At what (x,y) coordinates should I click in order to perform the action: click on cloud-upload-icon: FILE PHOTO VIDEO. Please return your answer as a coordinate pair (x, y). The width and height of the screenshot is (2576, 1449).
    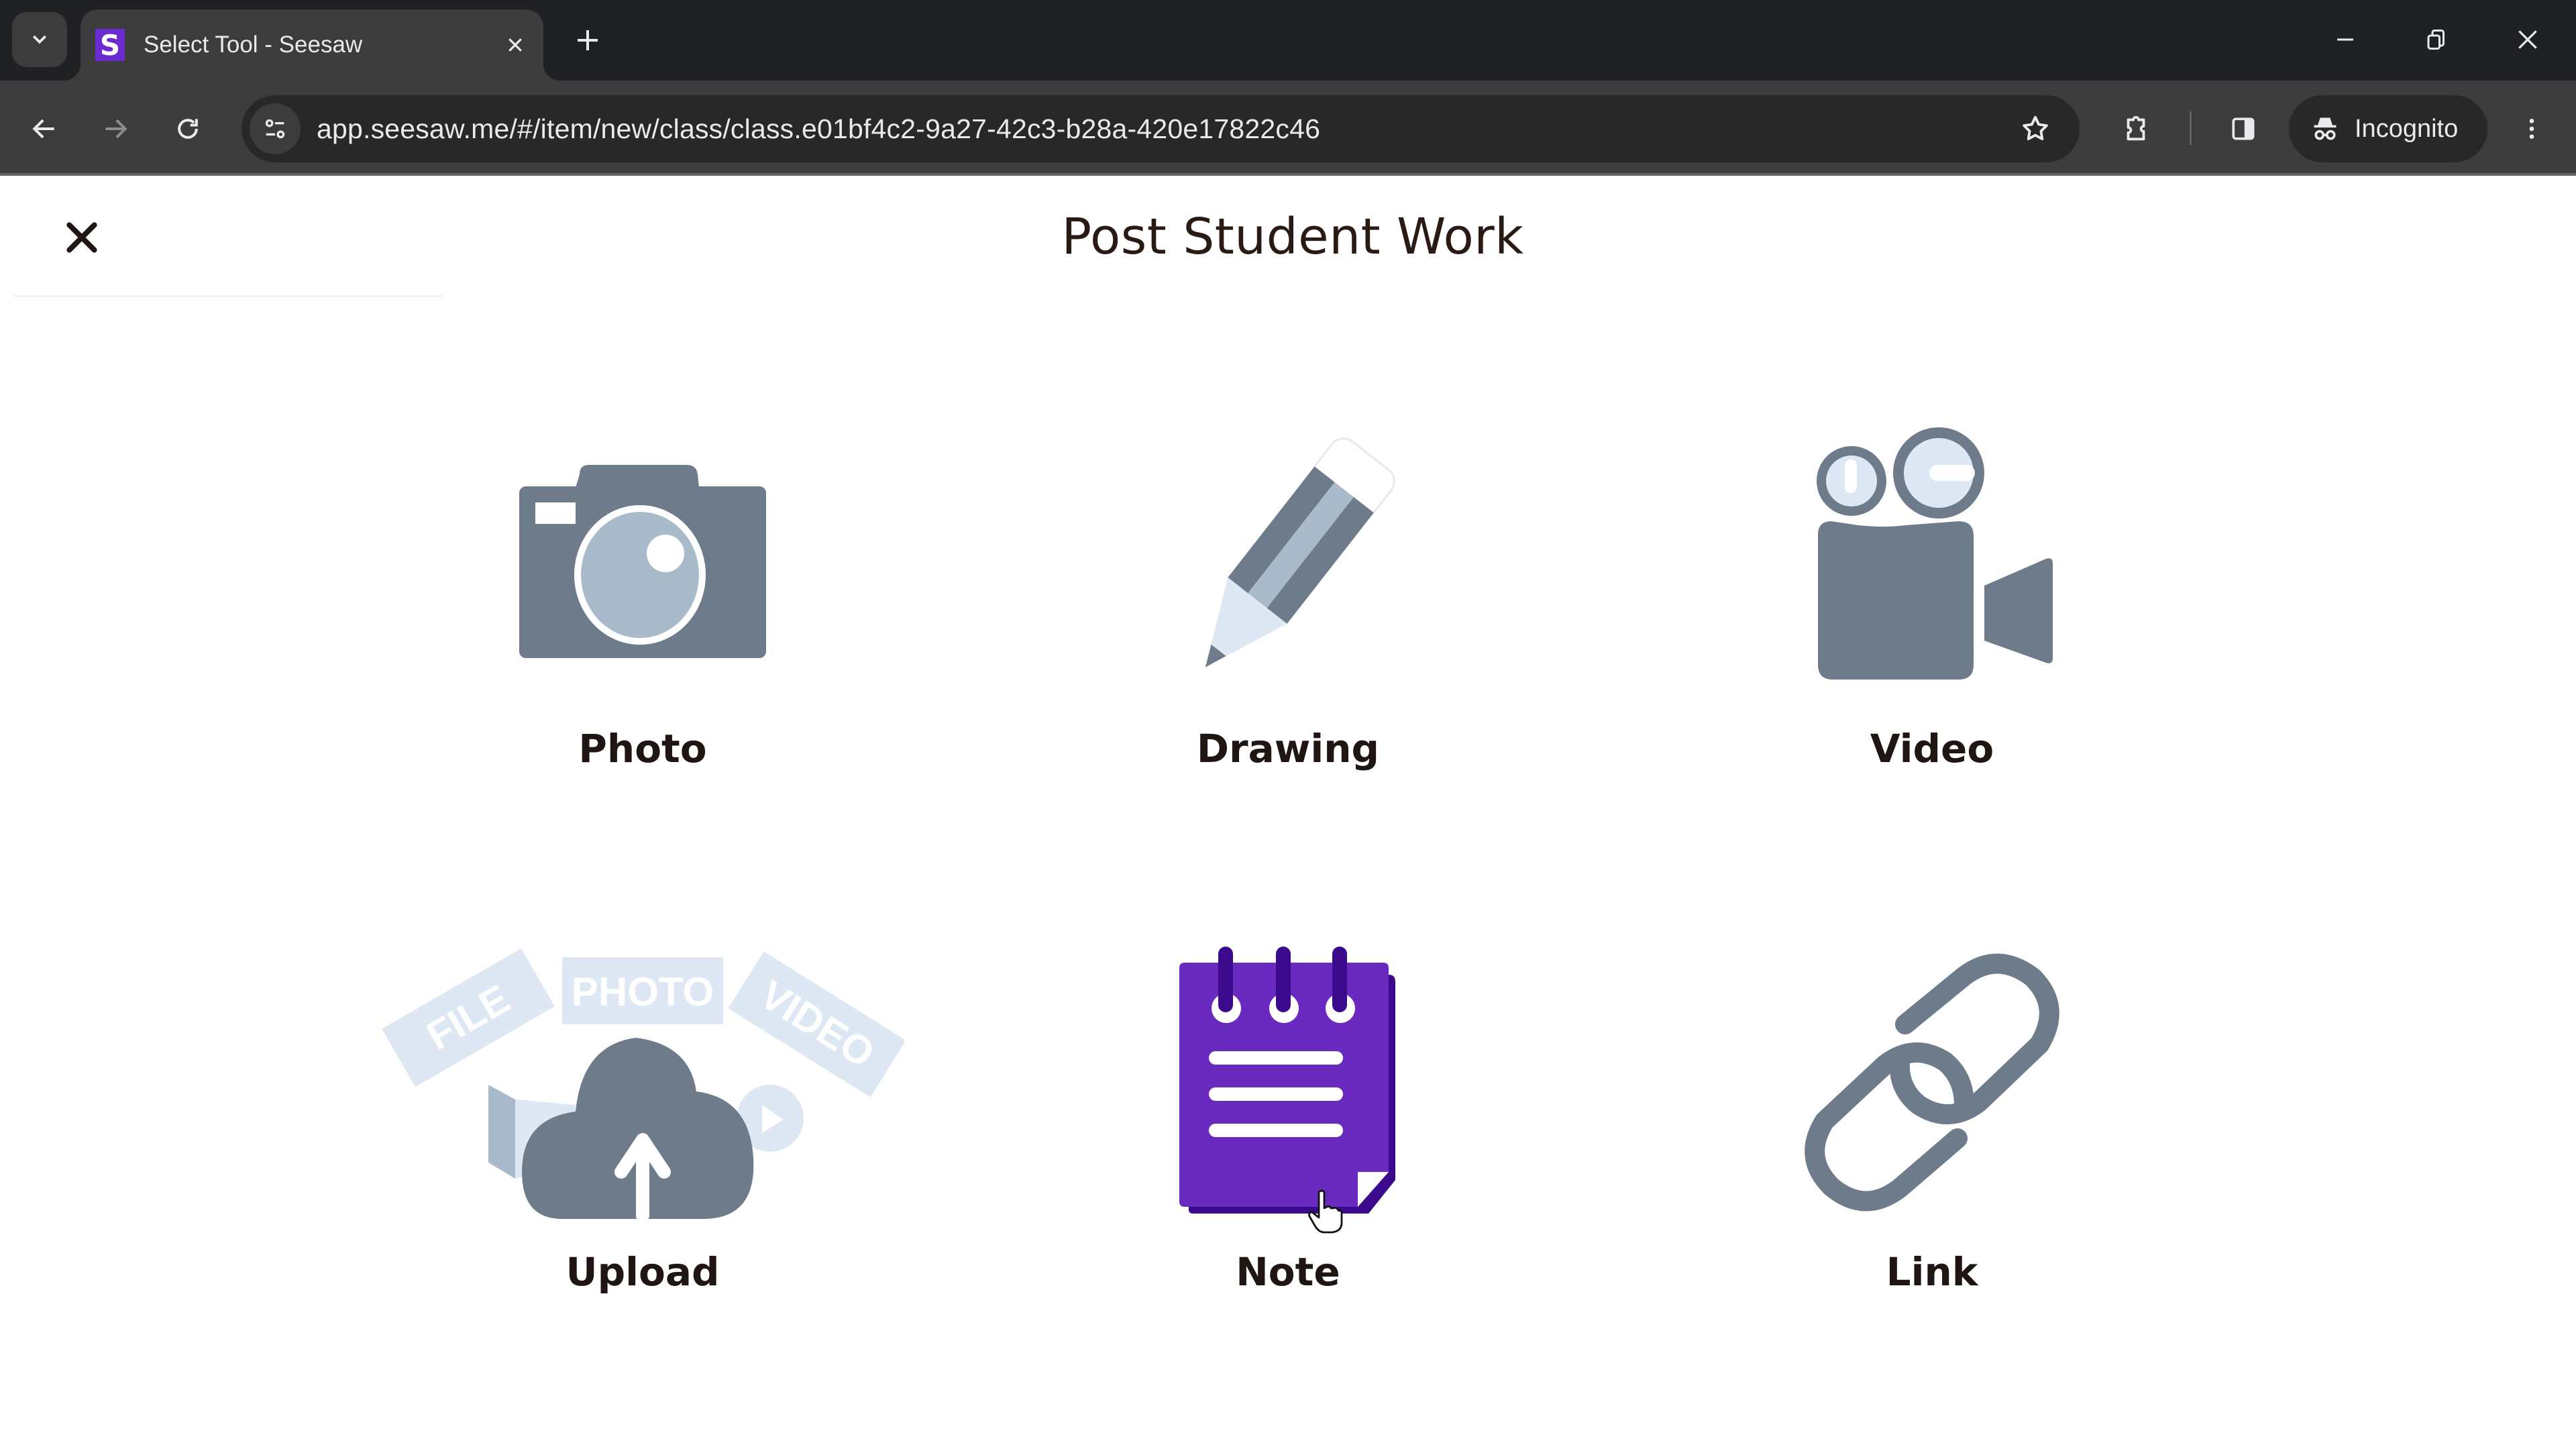
    Looking at the image, I should click on (643, 1085).